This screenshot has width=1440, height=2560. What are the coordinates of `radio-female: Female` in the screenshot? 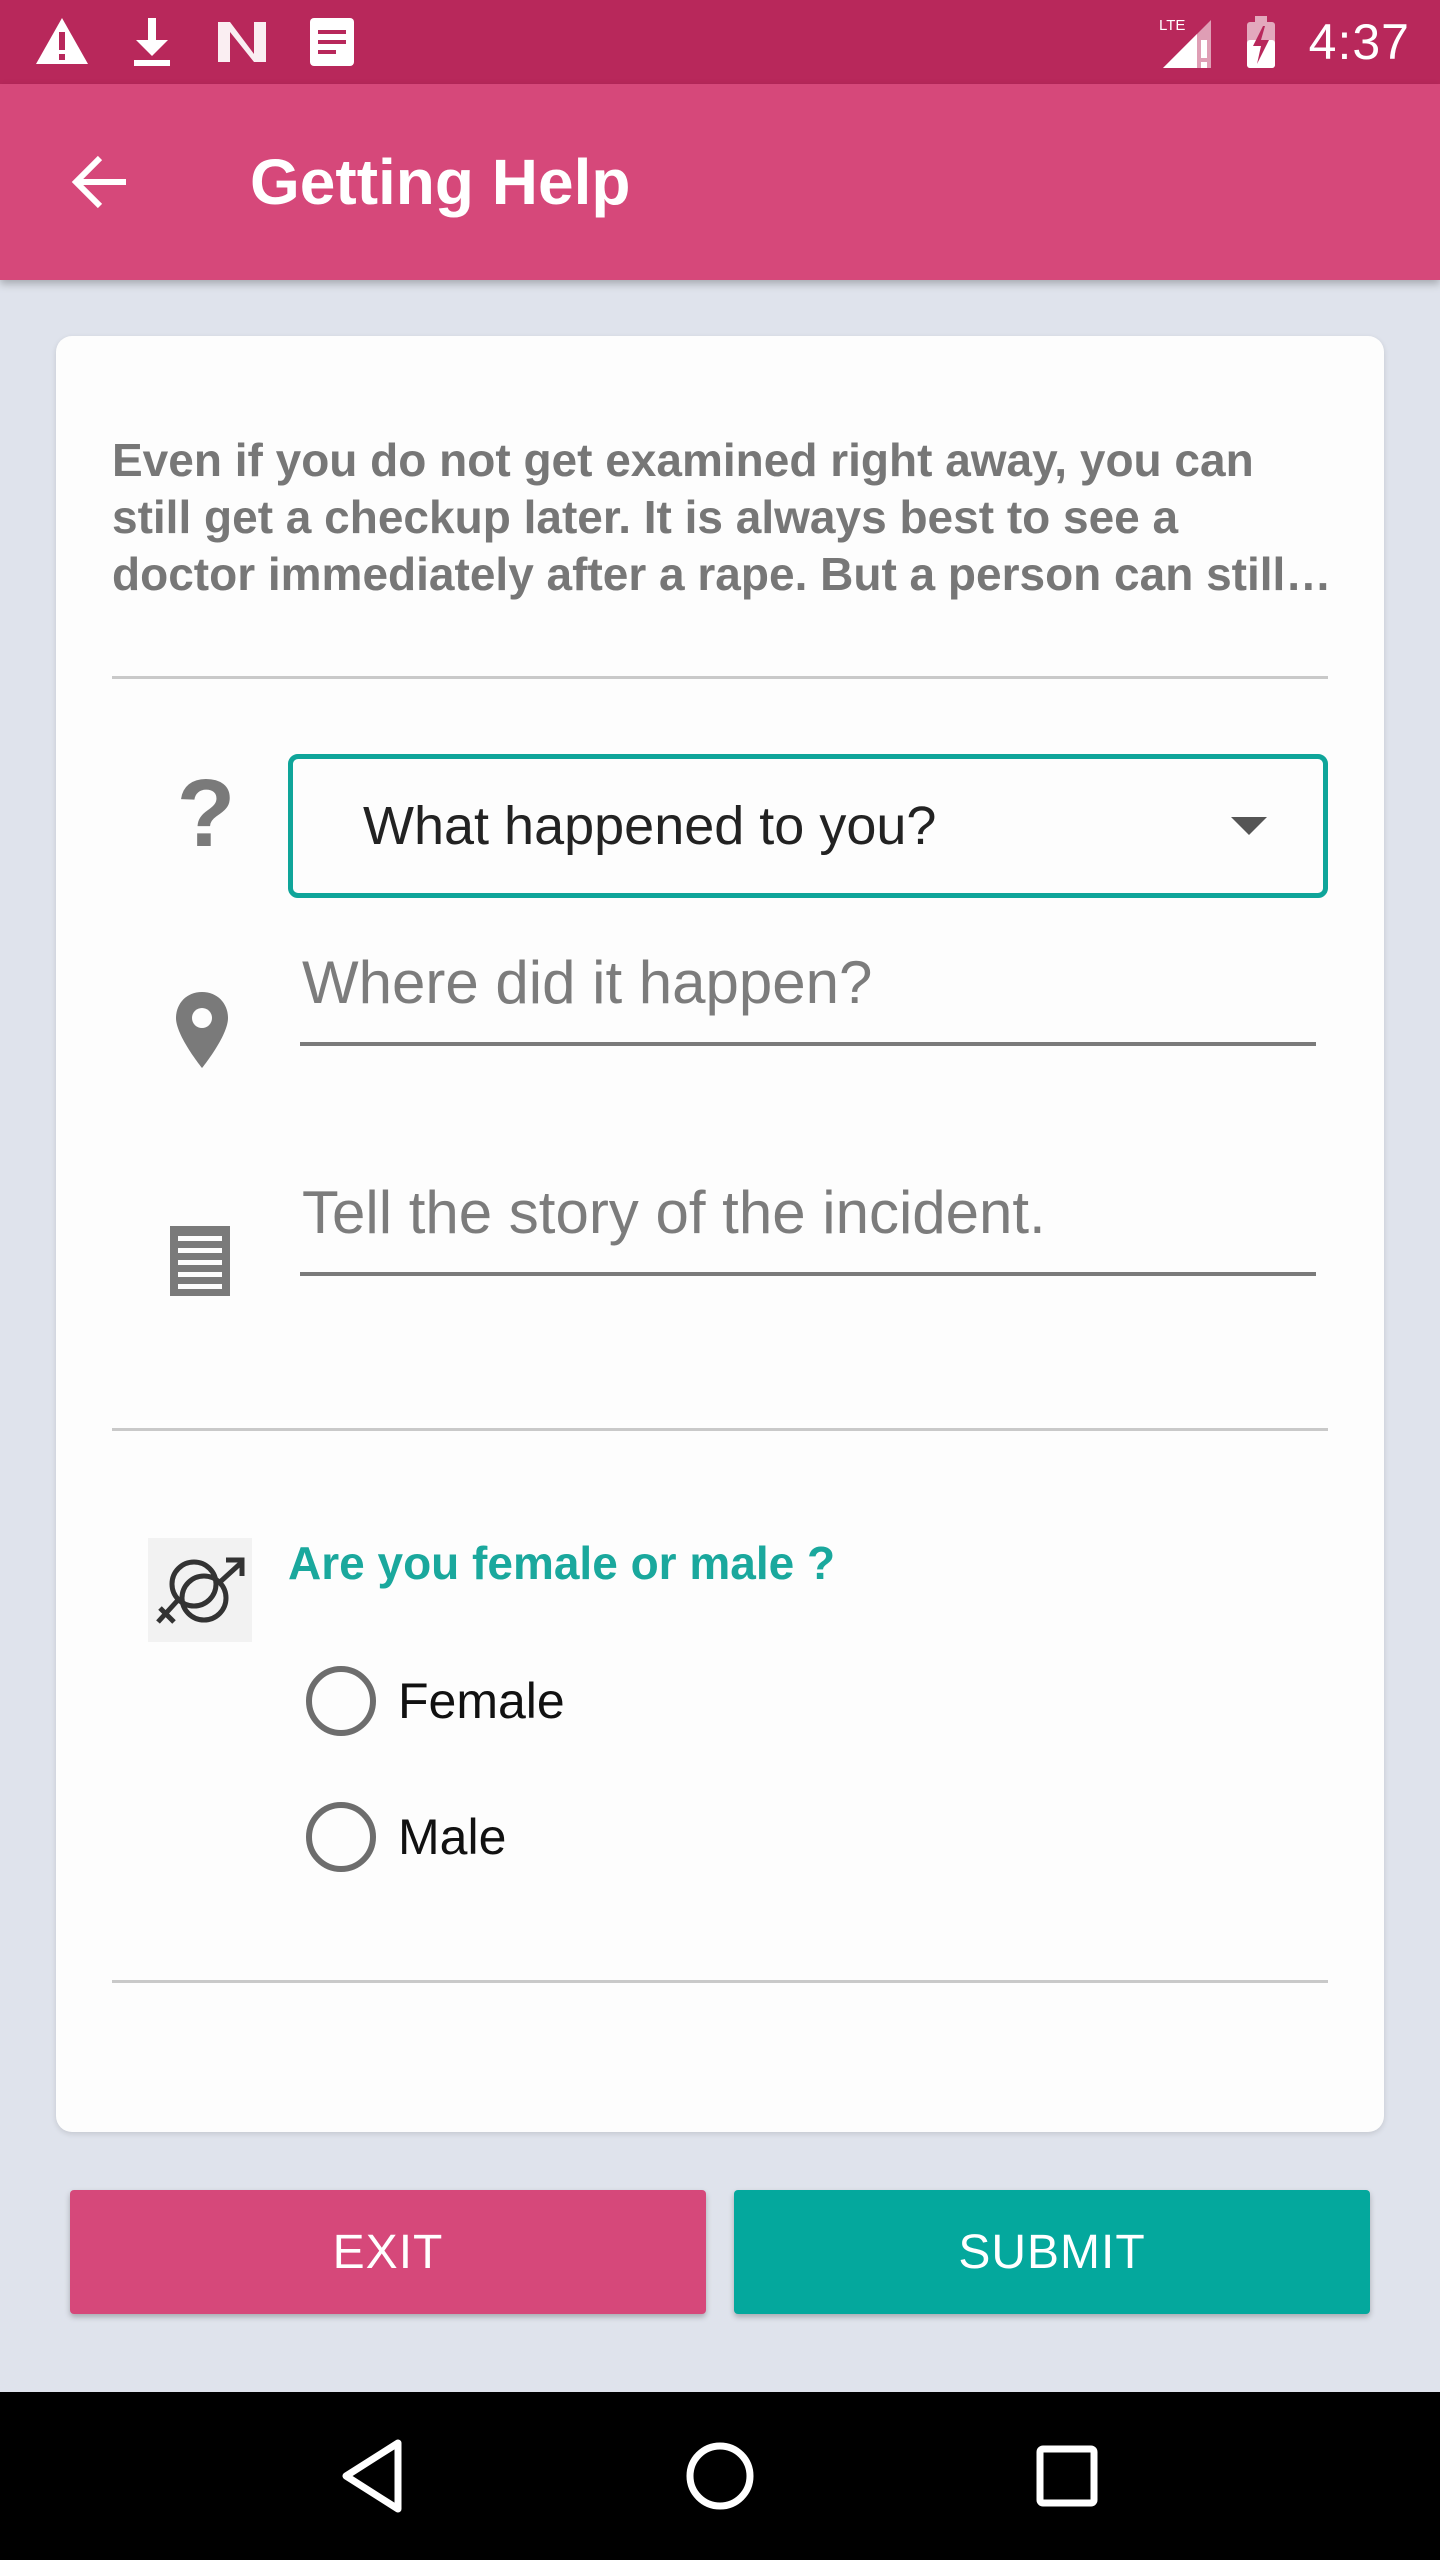 It's located at (435, 1701).